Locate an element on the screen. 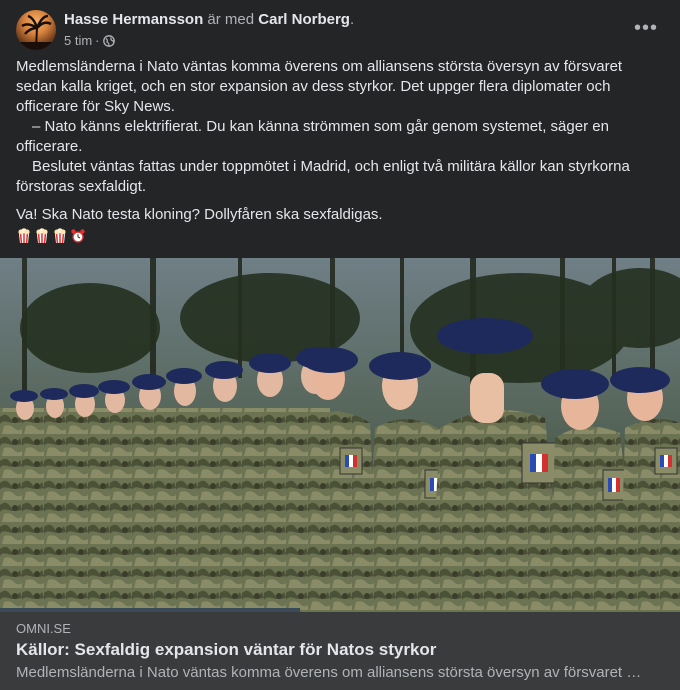  tagged-suffix: . is located at coordinates (352, 19).